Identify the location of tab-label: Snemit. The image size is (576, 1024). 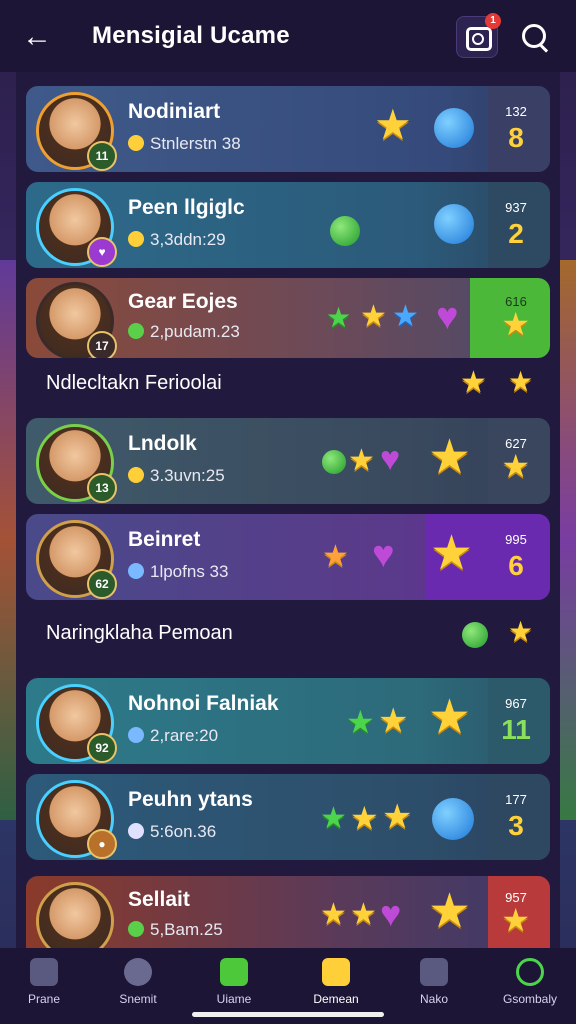
(138, 999).